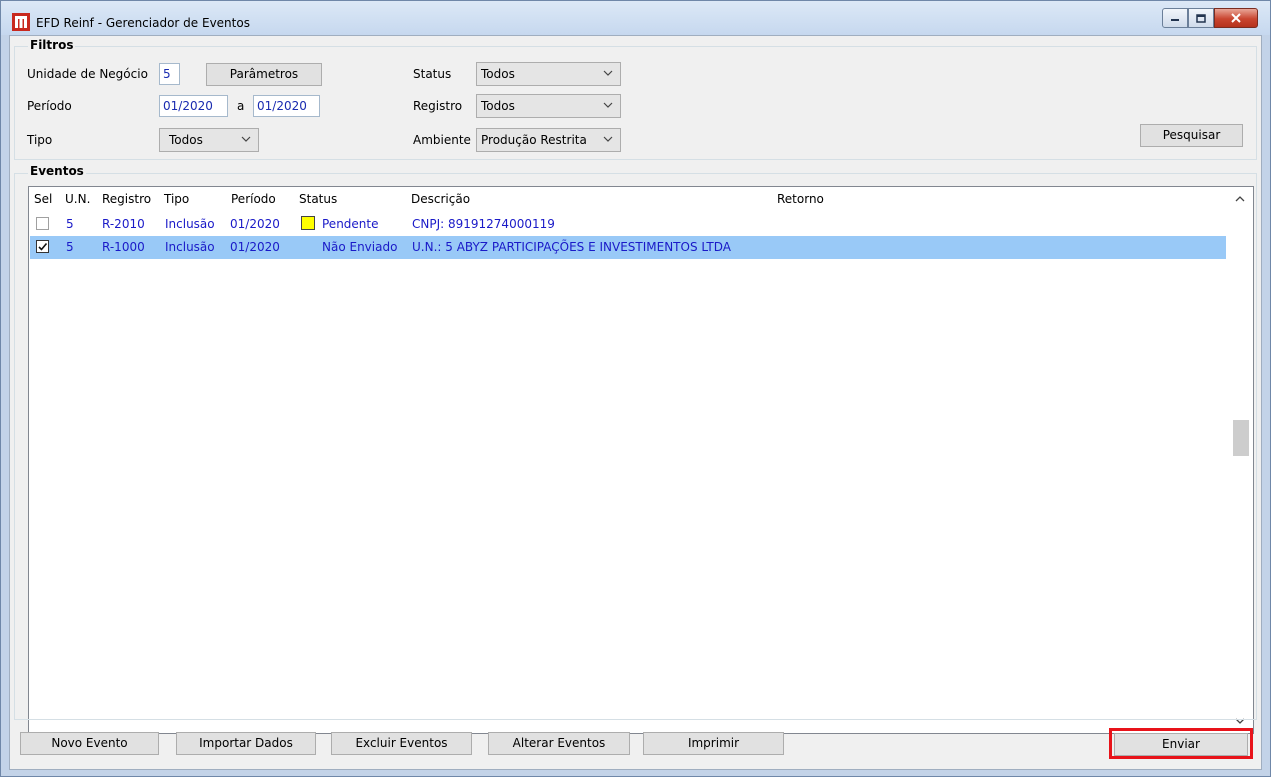  What do you see at coordinates (483, 224) in the screenshot?
I see `cell-descricao: CNPJ: 89191274000119` at bounding box center [483, 224].